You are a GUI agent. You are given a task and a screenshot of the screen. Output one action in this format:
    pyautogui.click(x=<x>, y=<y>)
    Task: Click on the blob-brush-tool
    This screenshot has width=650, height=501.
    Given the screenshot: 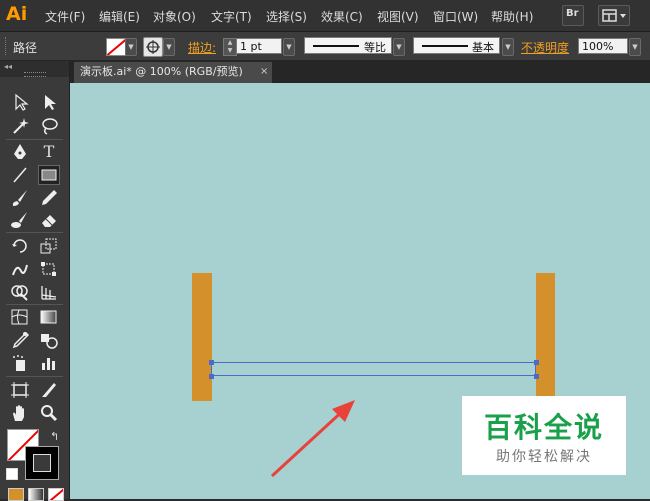 What is the action you would take?
    pyautogui.click(x=20, y=220)
    